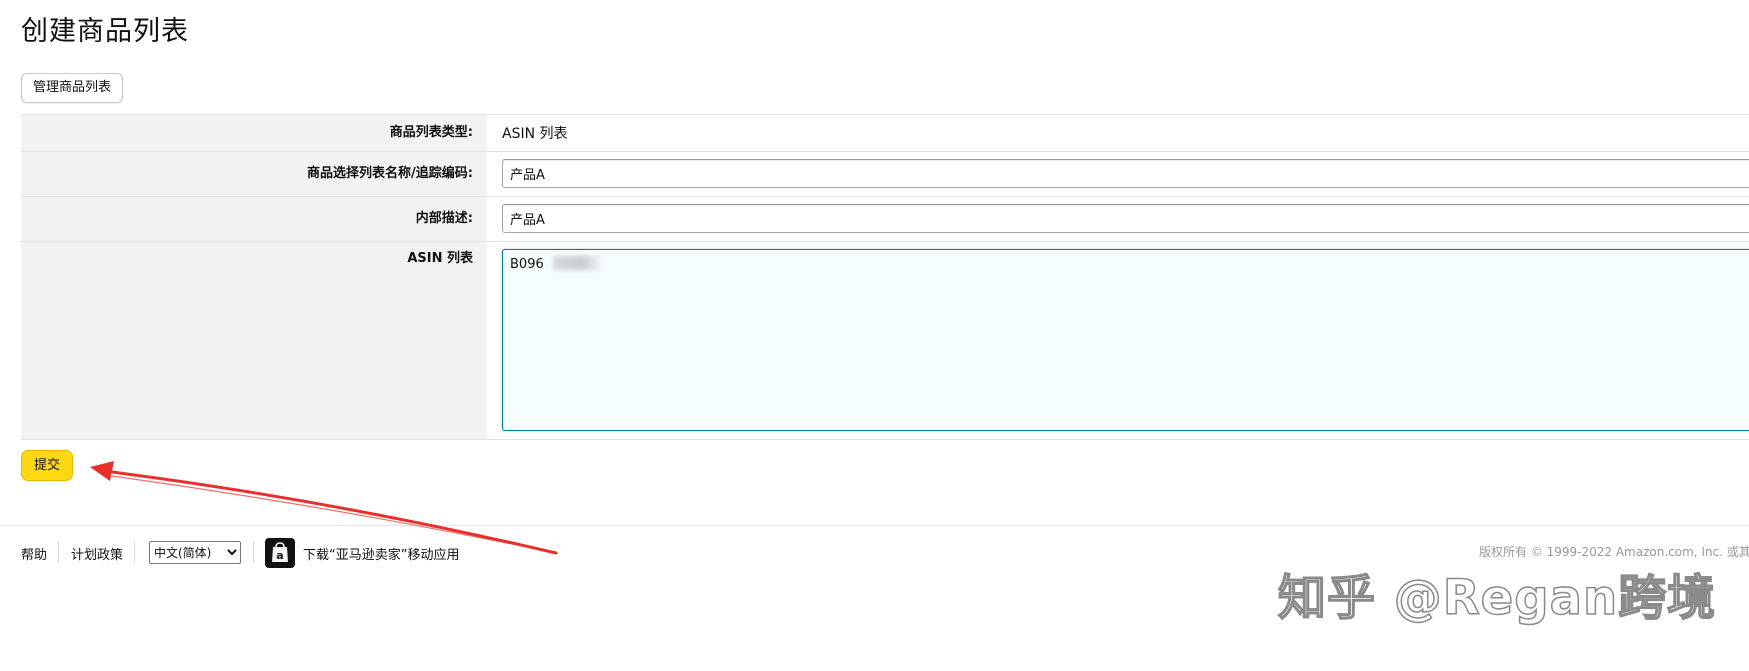  What do you see at coordinates (1125, 173) in the screenshot?
I see `list-name-input` at bounding box center [1125, 173].